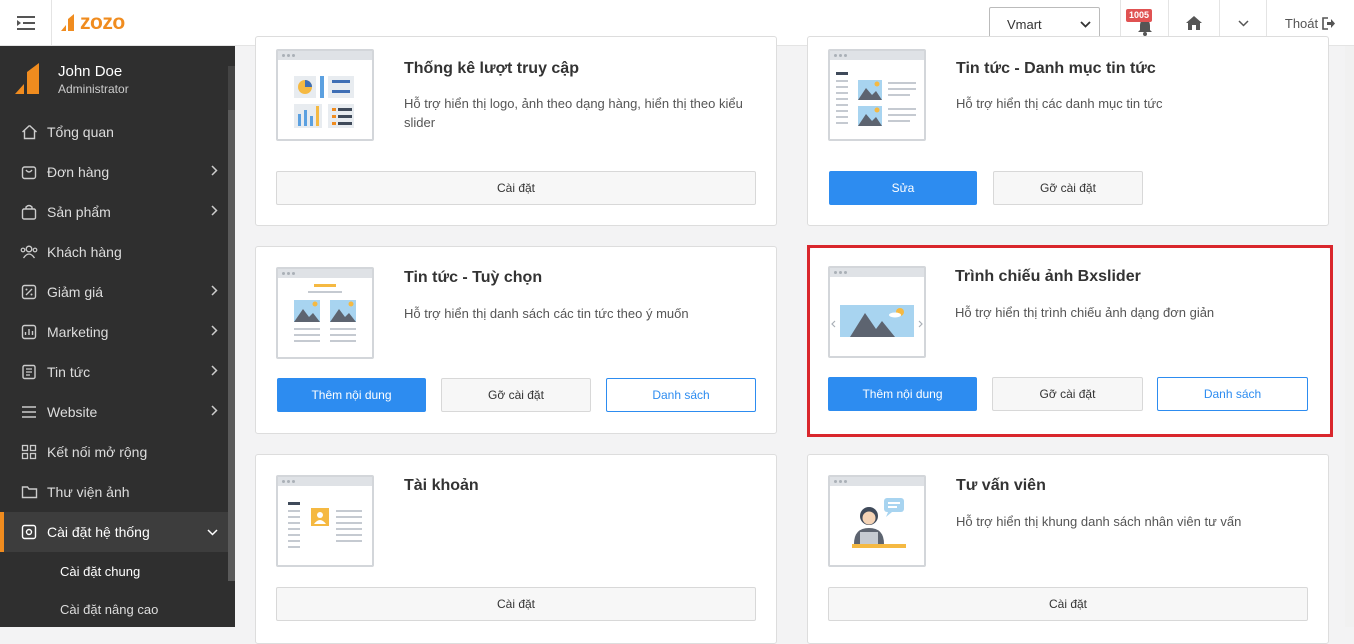  I want to click on logo: zozo, so click(92, 23).